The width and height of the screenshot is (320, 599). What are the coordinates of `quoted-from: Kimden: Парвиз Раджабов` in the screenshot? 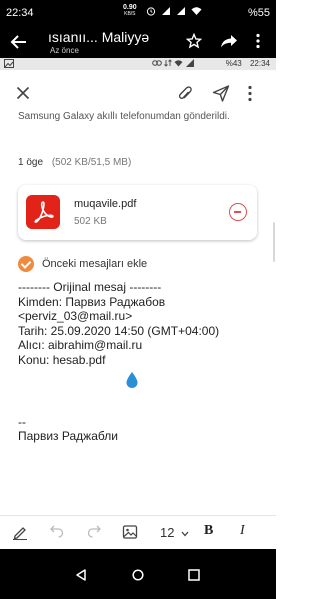 It's located at (92, 301).